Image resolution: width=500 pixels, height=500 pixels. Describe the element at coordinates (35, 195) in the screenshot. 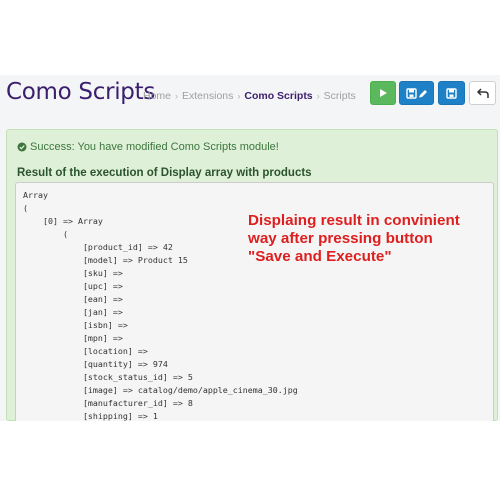

I see `code-line: Array` at that location.